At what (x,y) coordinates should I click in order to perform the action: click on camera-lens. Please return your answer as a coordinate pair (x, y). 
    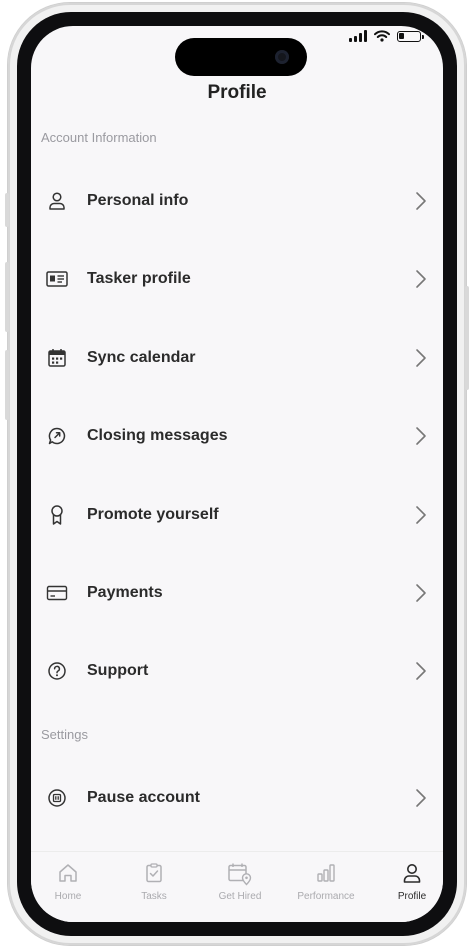
    Looking at the image, I should click on (282, 57).